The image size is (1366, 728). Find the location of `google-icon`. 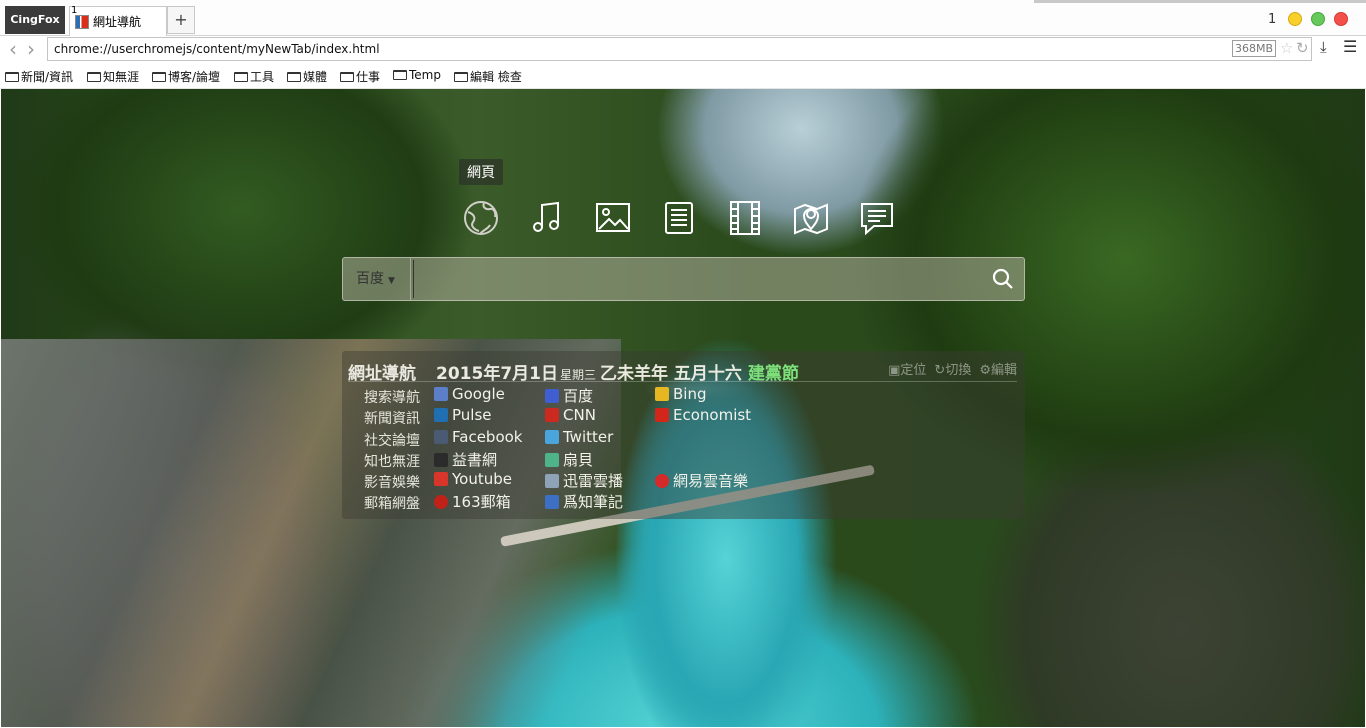

google-icon is located at coordinates (441, 394).